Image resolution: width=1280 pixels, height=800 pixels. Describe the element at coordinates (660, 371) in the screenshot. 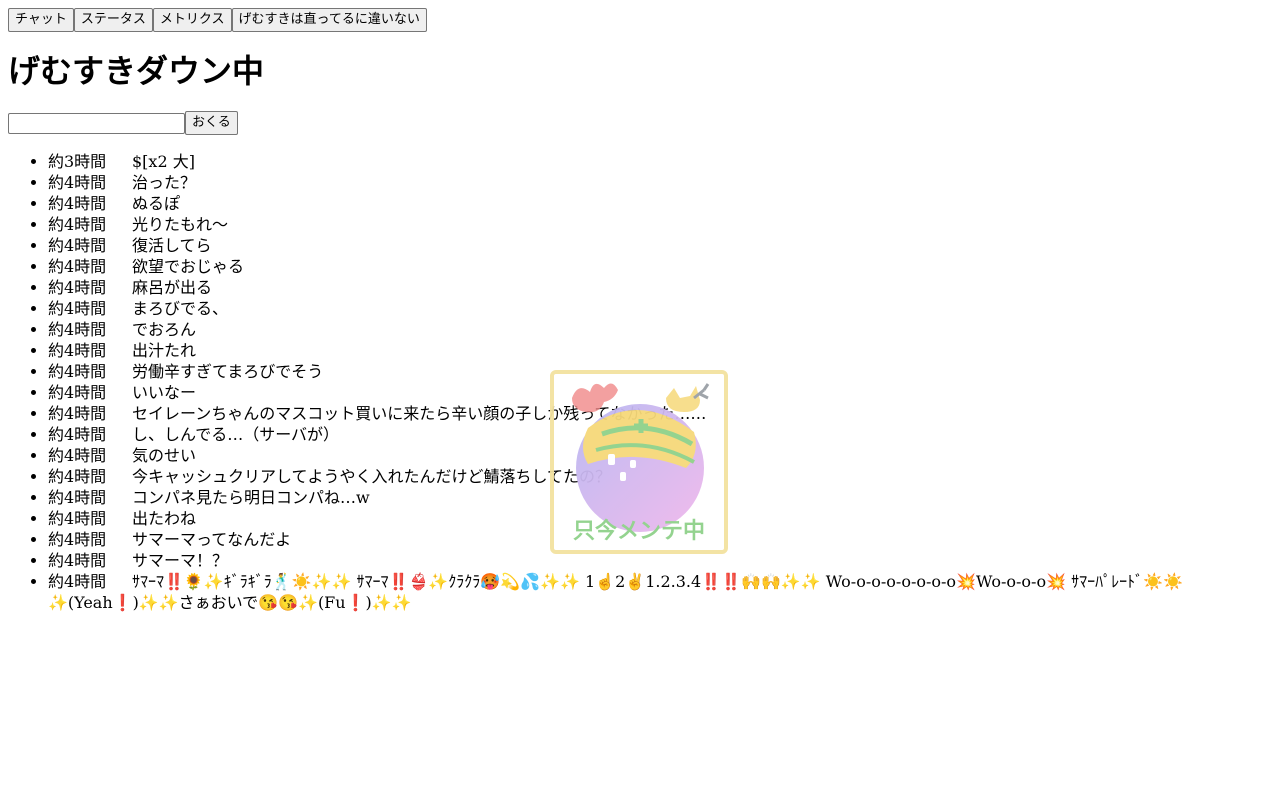

I see `message-item: 約4時間 労働辛すぎてまろびでそう` at that location.